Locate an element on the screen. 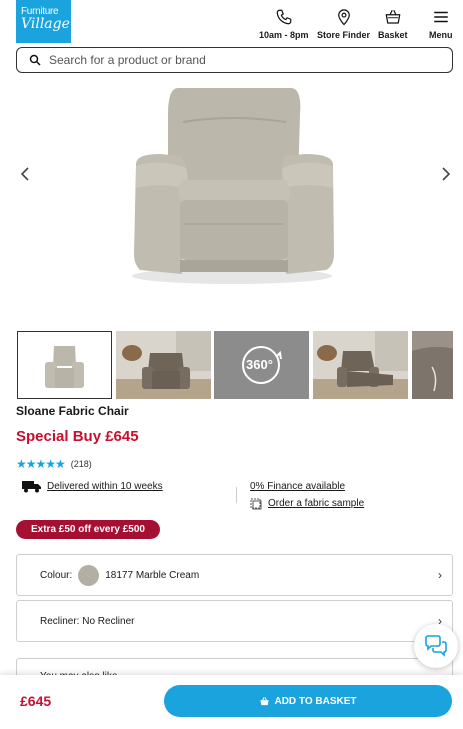 This screenshot has height=729, width=463. phone-icon is located at coordinates (284, 17).